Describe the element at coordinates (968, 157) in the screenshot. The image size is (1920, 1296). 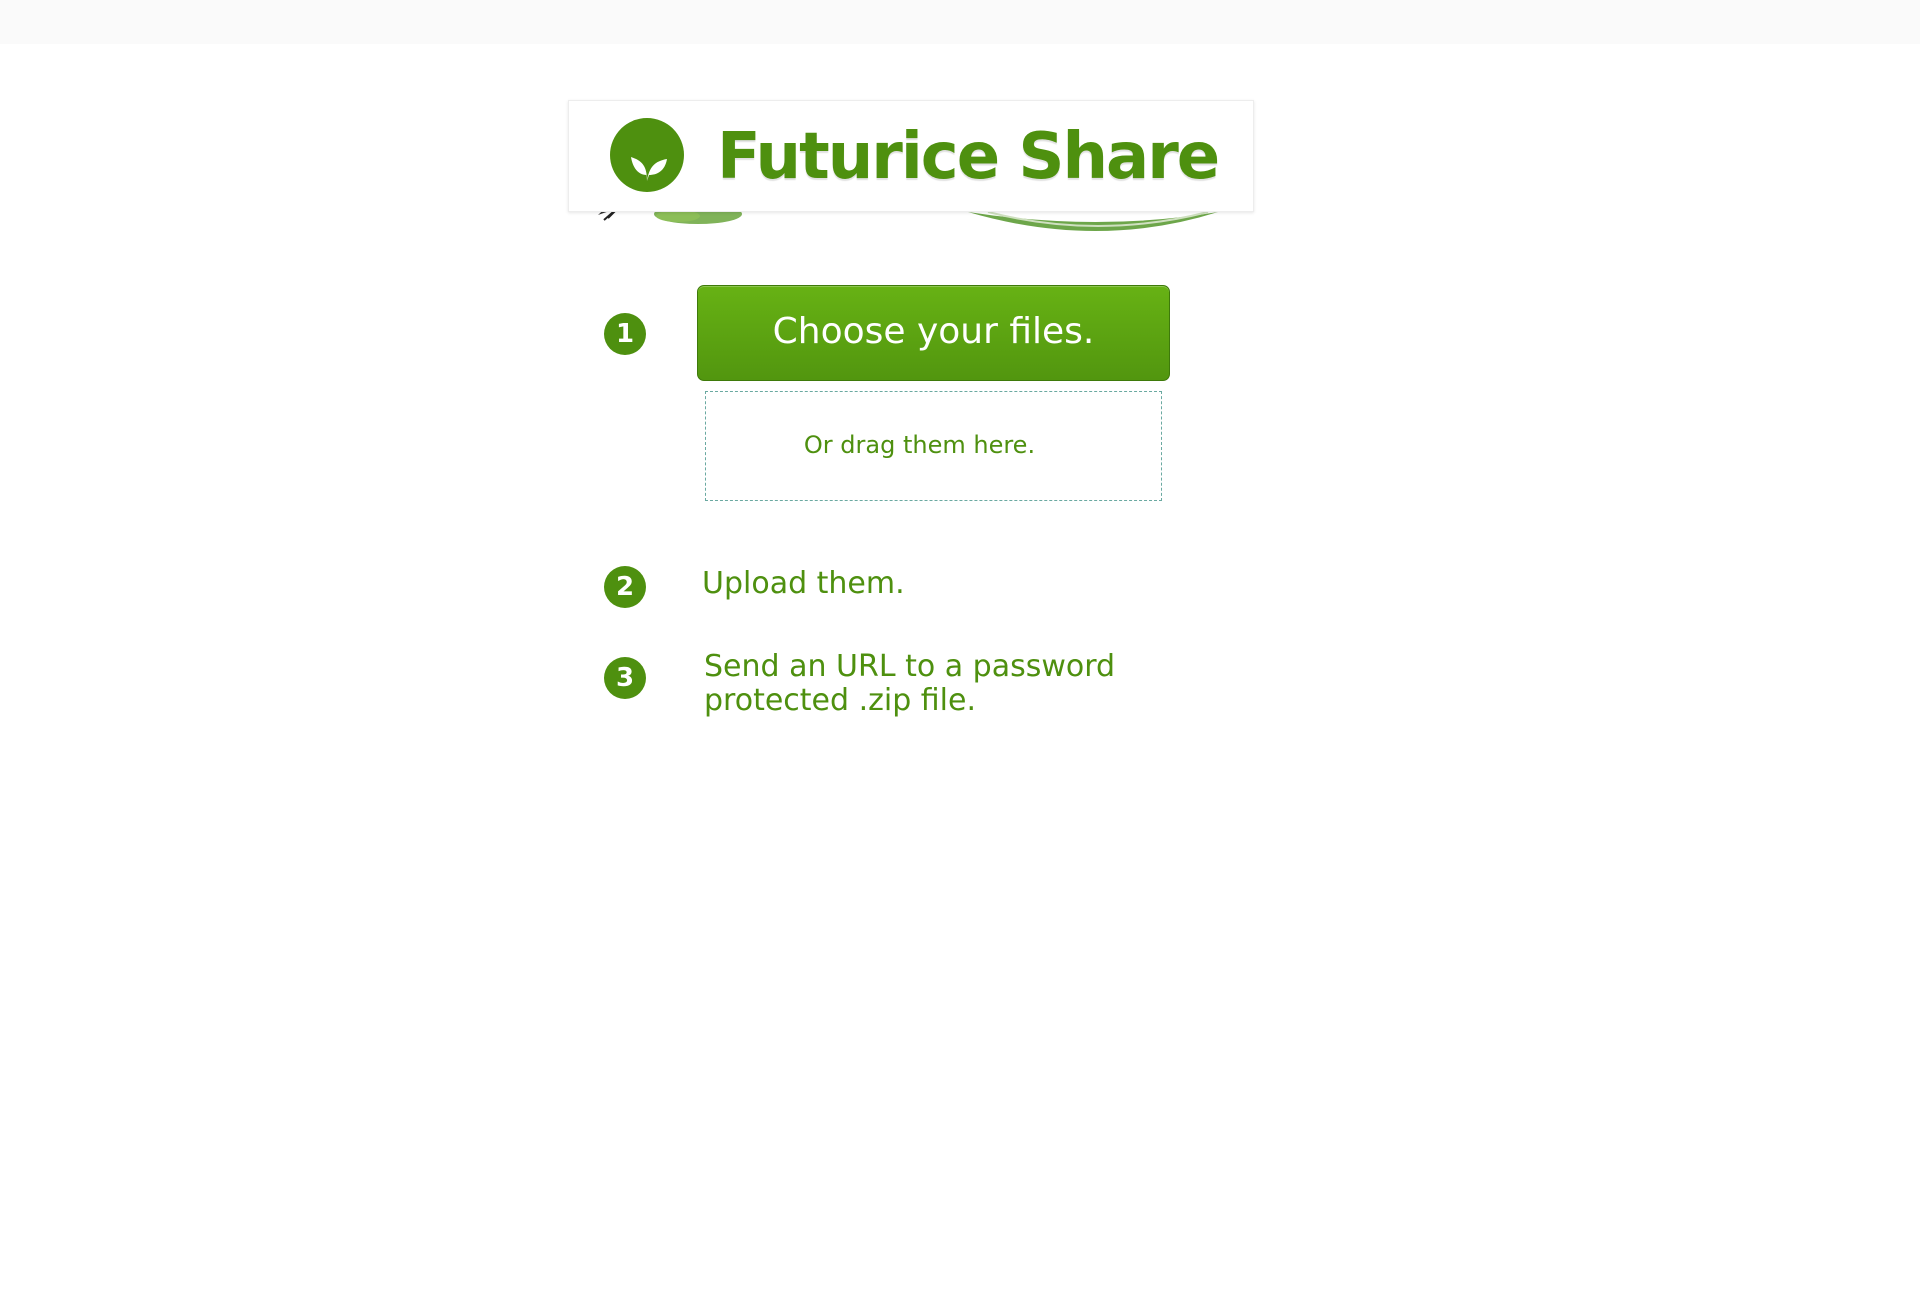
I see `app-name: Futurice Share` at that location.